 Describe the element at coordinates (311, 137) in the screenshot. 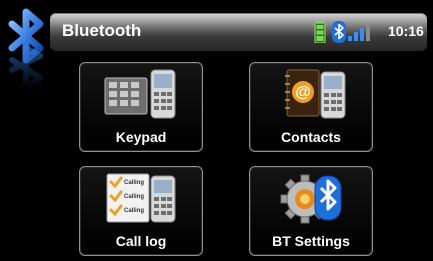

I see `contacts-label: Contacts` at that location.